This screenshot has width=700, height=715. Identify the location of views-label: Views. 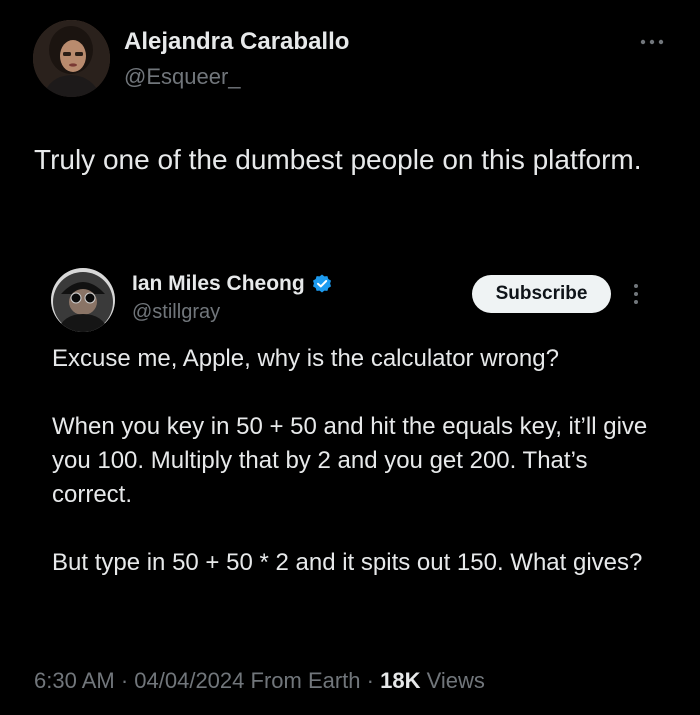
(452, 680).